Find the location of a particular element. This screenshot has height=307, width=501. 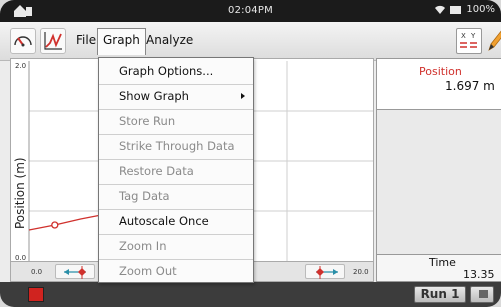

menu-item-tag-data: Tag Data is located at coordinates (176, 196).